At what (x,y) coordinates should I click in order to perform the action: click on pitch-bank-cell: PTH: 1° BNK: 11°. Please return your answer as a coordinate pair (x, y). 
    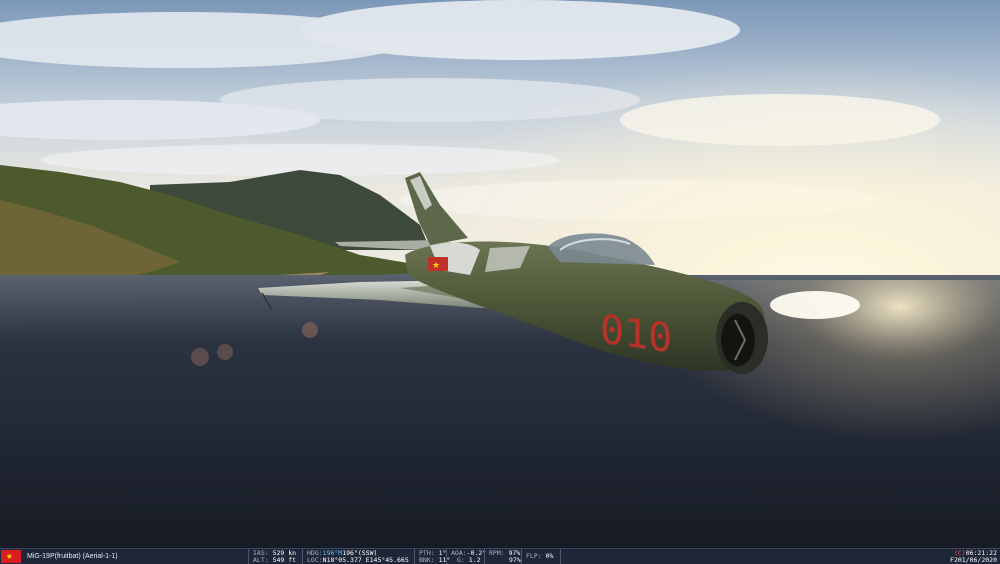
    Looking at the image, I should click on (432, 556).